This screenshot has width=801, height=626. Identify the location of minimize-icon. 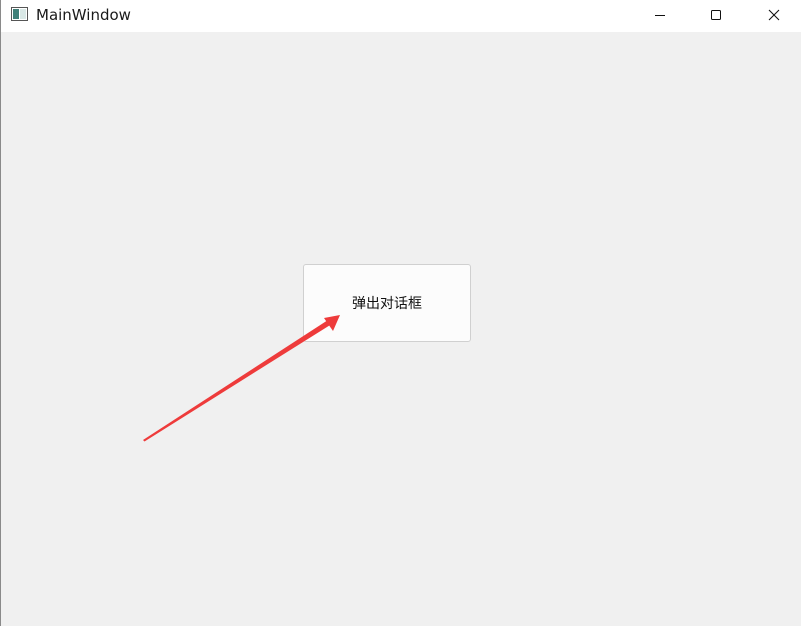
(660, 15).